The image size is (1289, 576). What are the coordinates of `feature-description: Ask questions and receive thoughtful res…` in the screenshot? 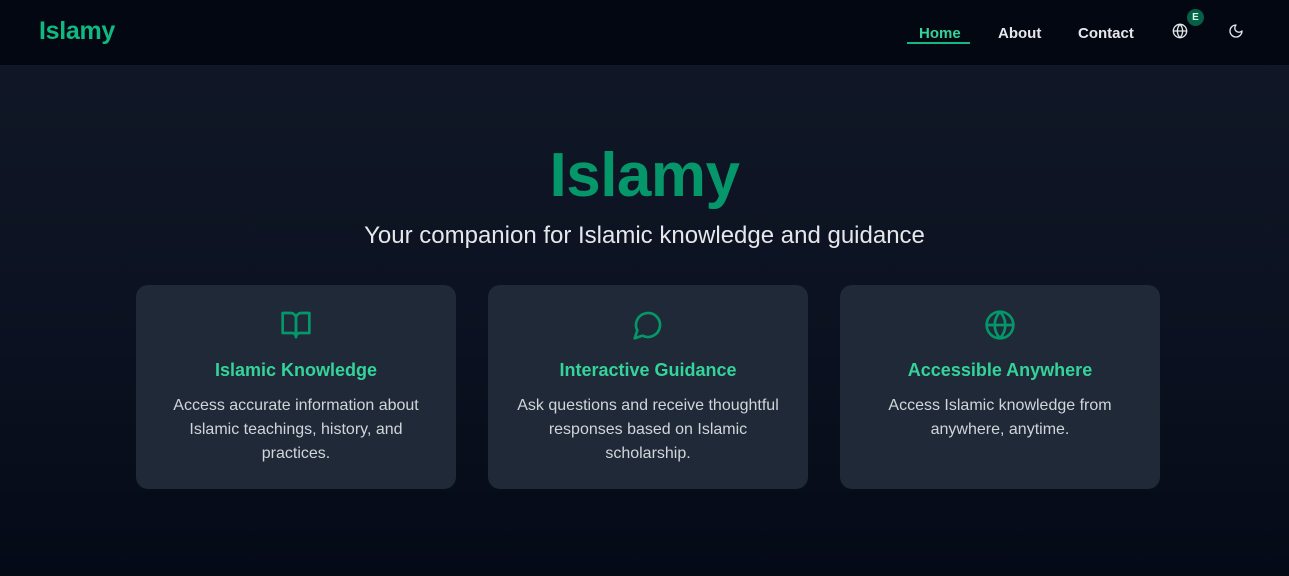 It's located at (648, 429).